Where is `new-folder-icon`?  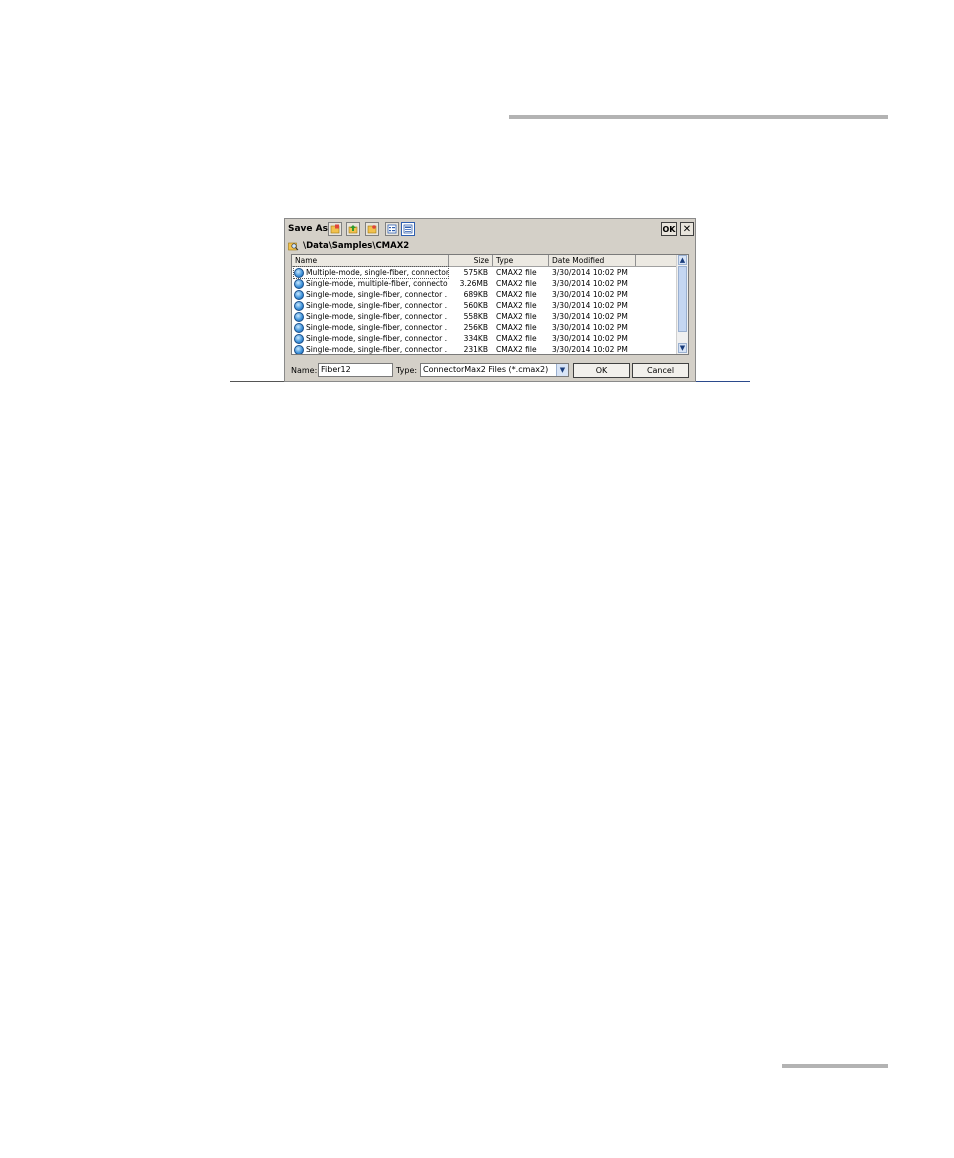
new-folder-icon is located at coordinates (335, 229).